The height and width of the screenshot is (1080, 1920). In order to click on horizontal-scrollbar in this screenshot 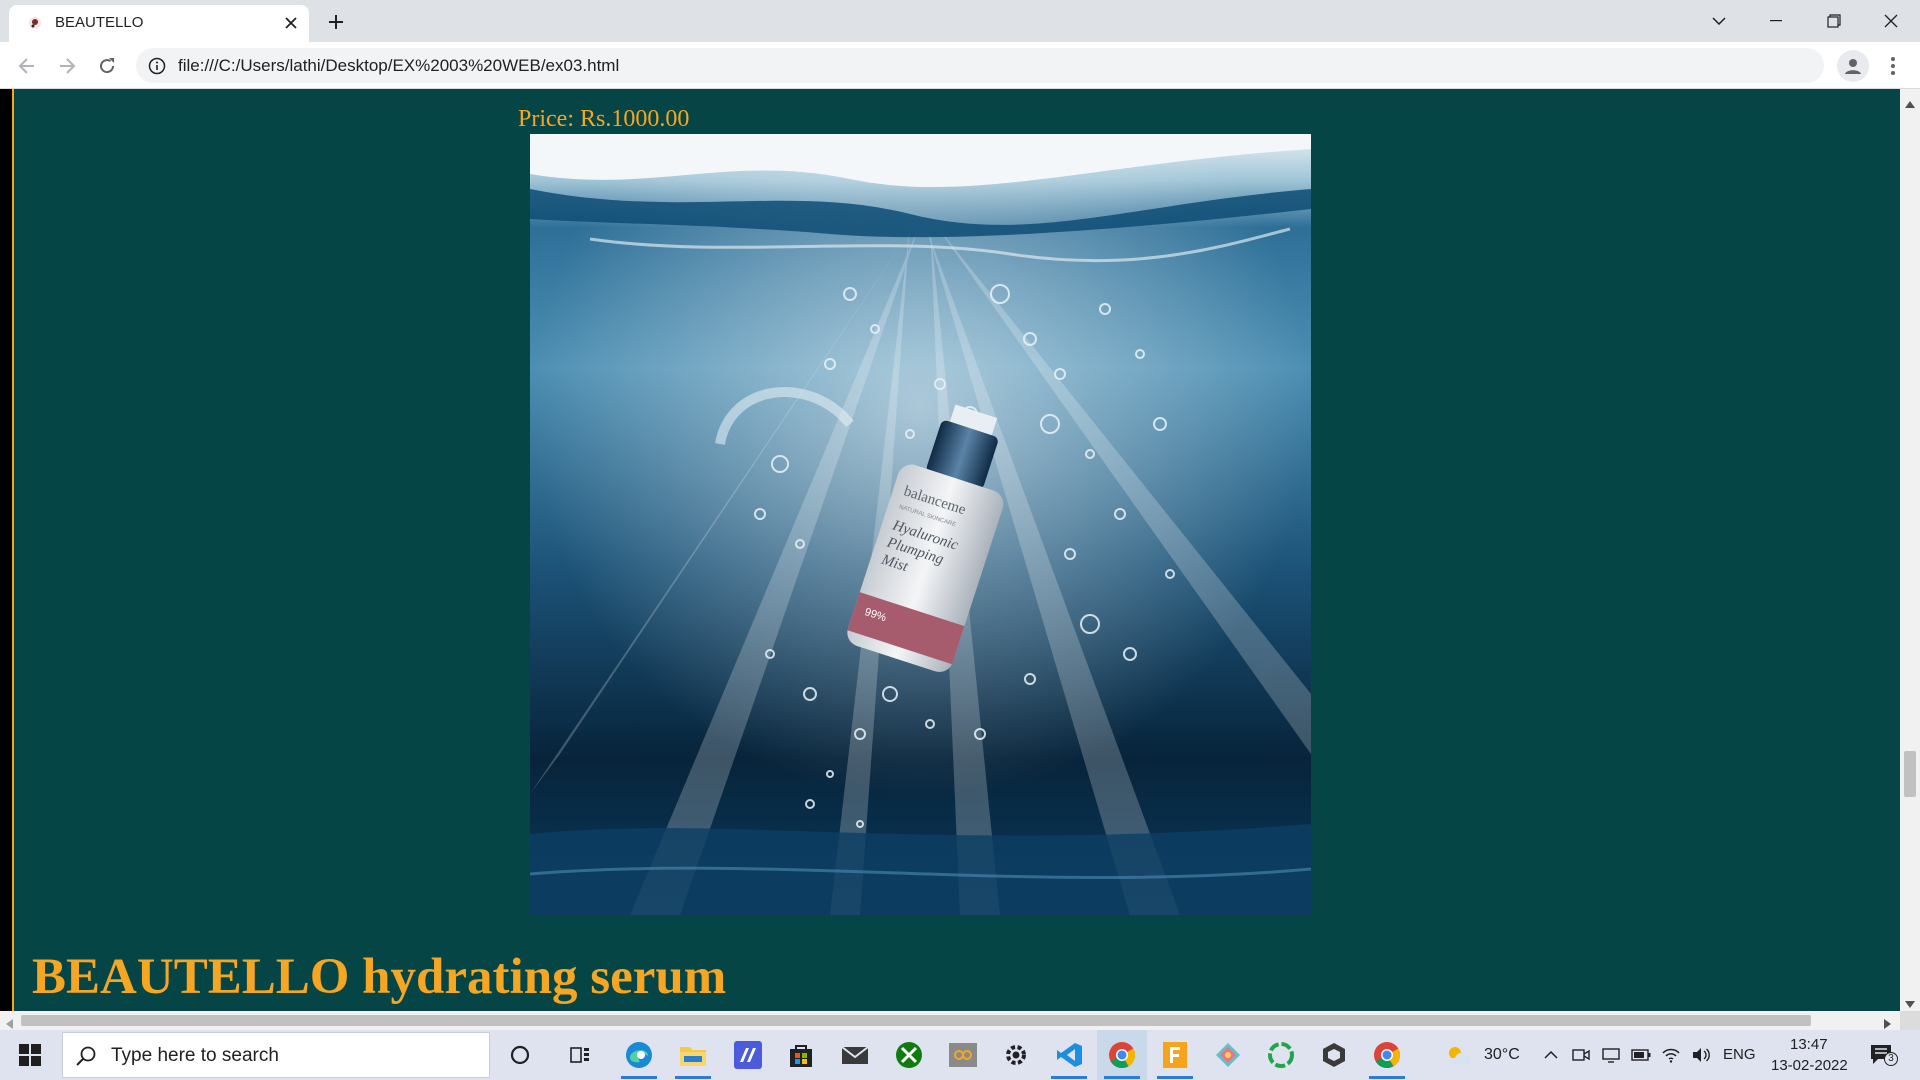, I will do `click(950, 1020)`.